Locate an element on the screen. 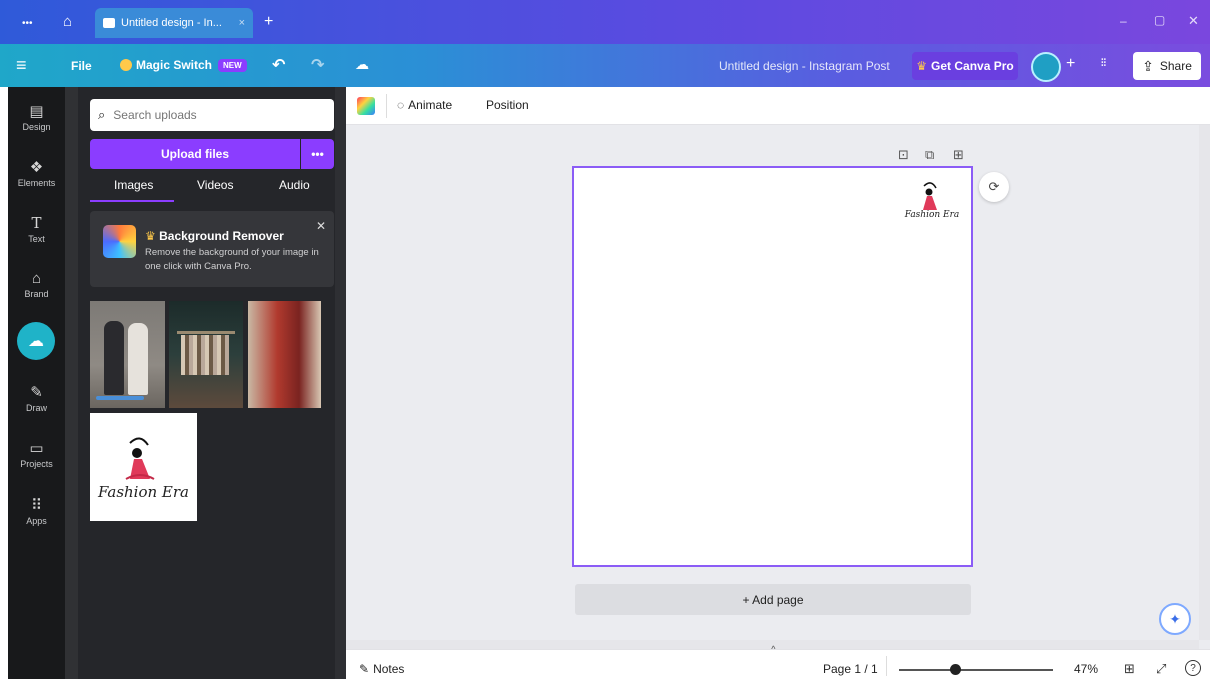  sidebar-item-elements: ❖ Elements is located at coordinates (36, 173).